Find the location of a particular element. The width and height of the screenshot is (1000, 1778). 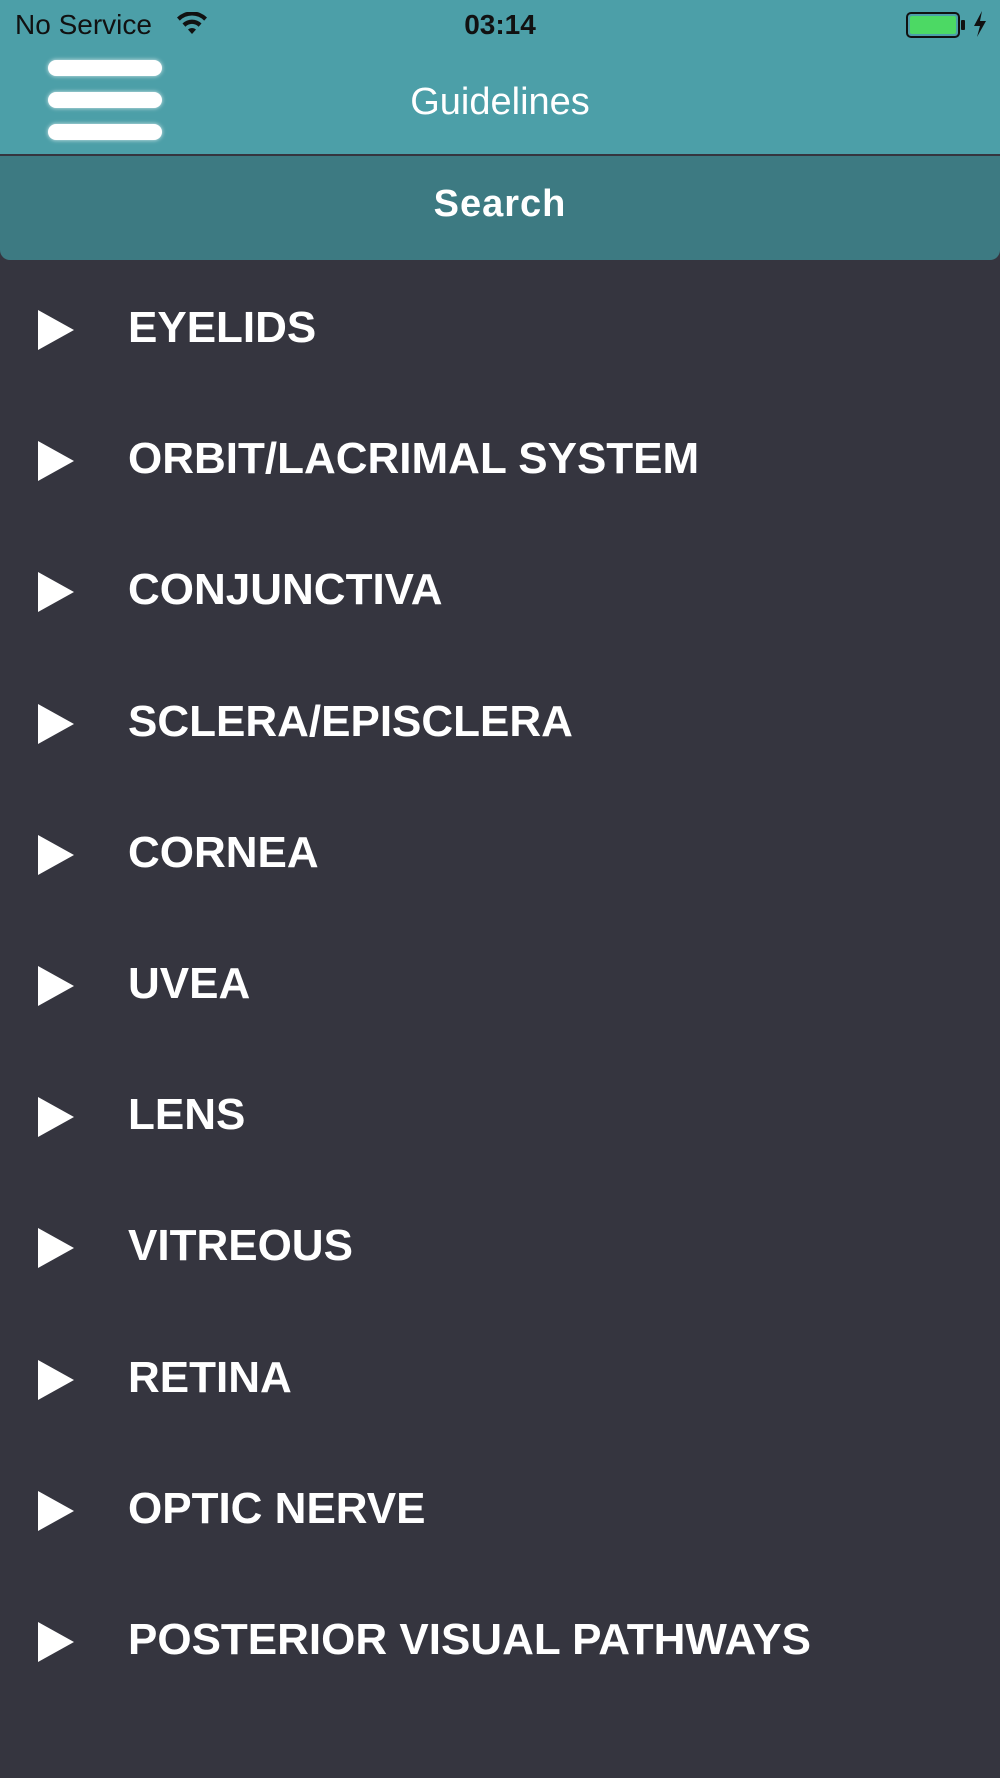

list-item-label: ORBIT/LACRIMAL SYSTEM is located at coordinates (414, 459).